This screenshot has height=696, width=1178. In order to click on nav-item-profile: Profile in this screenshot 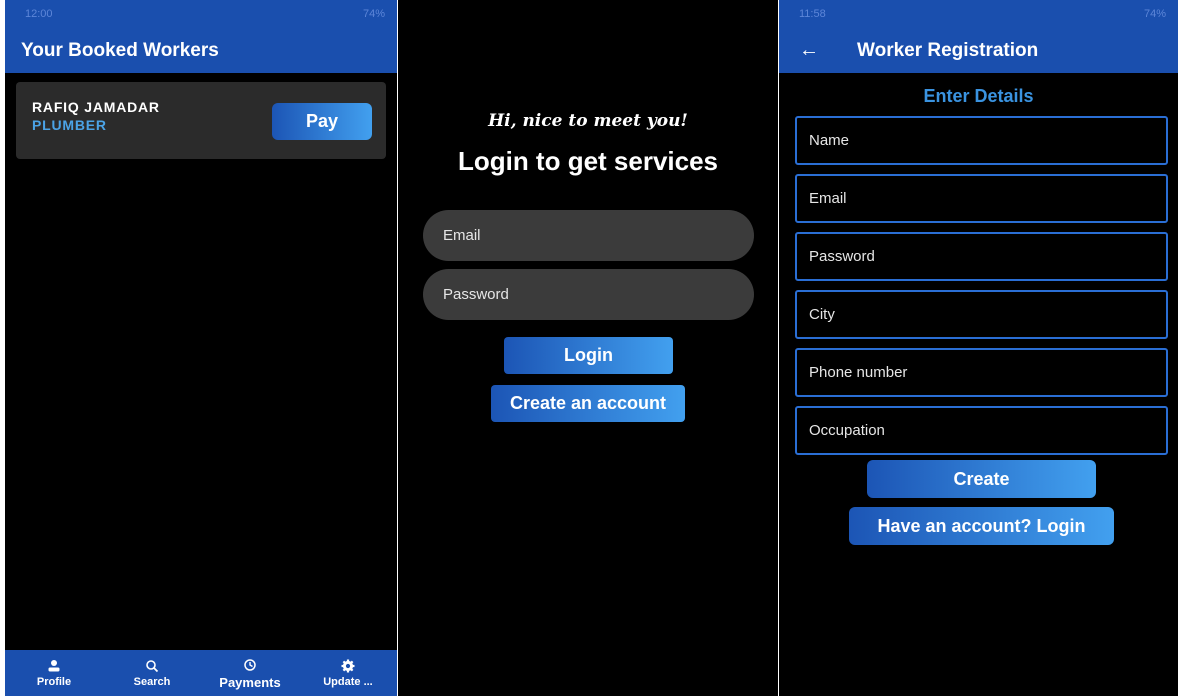, I will do `click(54, 673)`.